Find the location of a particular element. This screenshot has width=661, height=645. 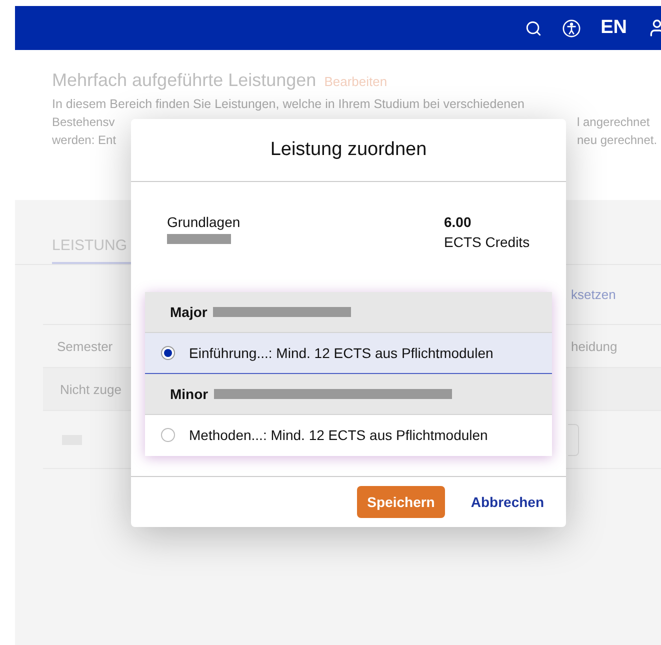

option-label: Methoden...: Mind. 12 ECTS aus Pflichtmodulen is located at coordinates (338, 435).